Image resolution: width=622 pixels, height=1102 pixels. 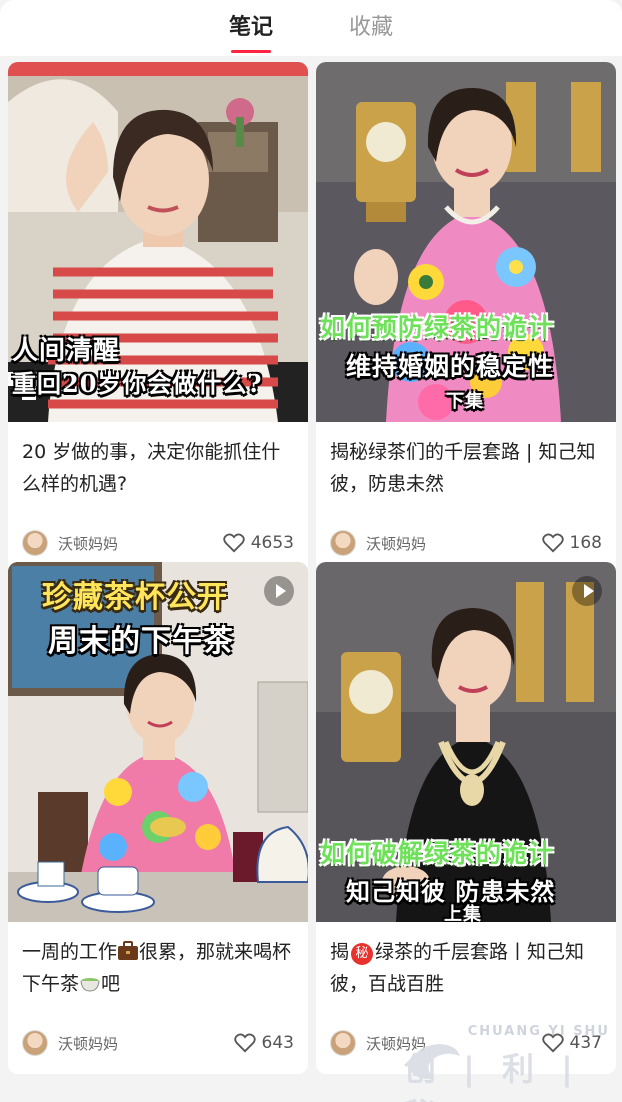 What do you see at coordinates (70, 952) in the screenshot?
I see `title-text: 一周的工作` at bounding box center [70, 952].